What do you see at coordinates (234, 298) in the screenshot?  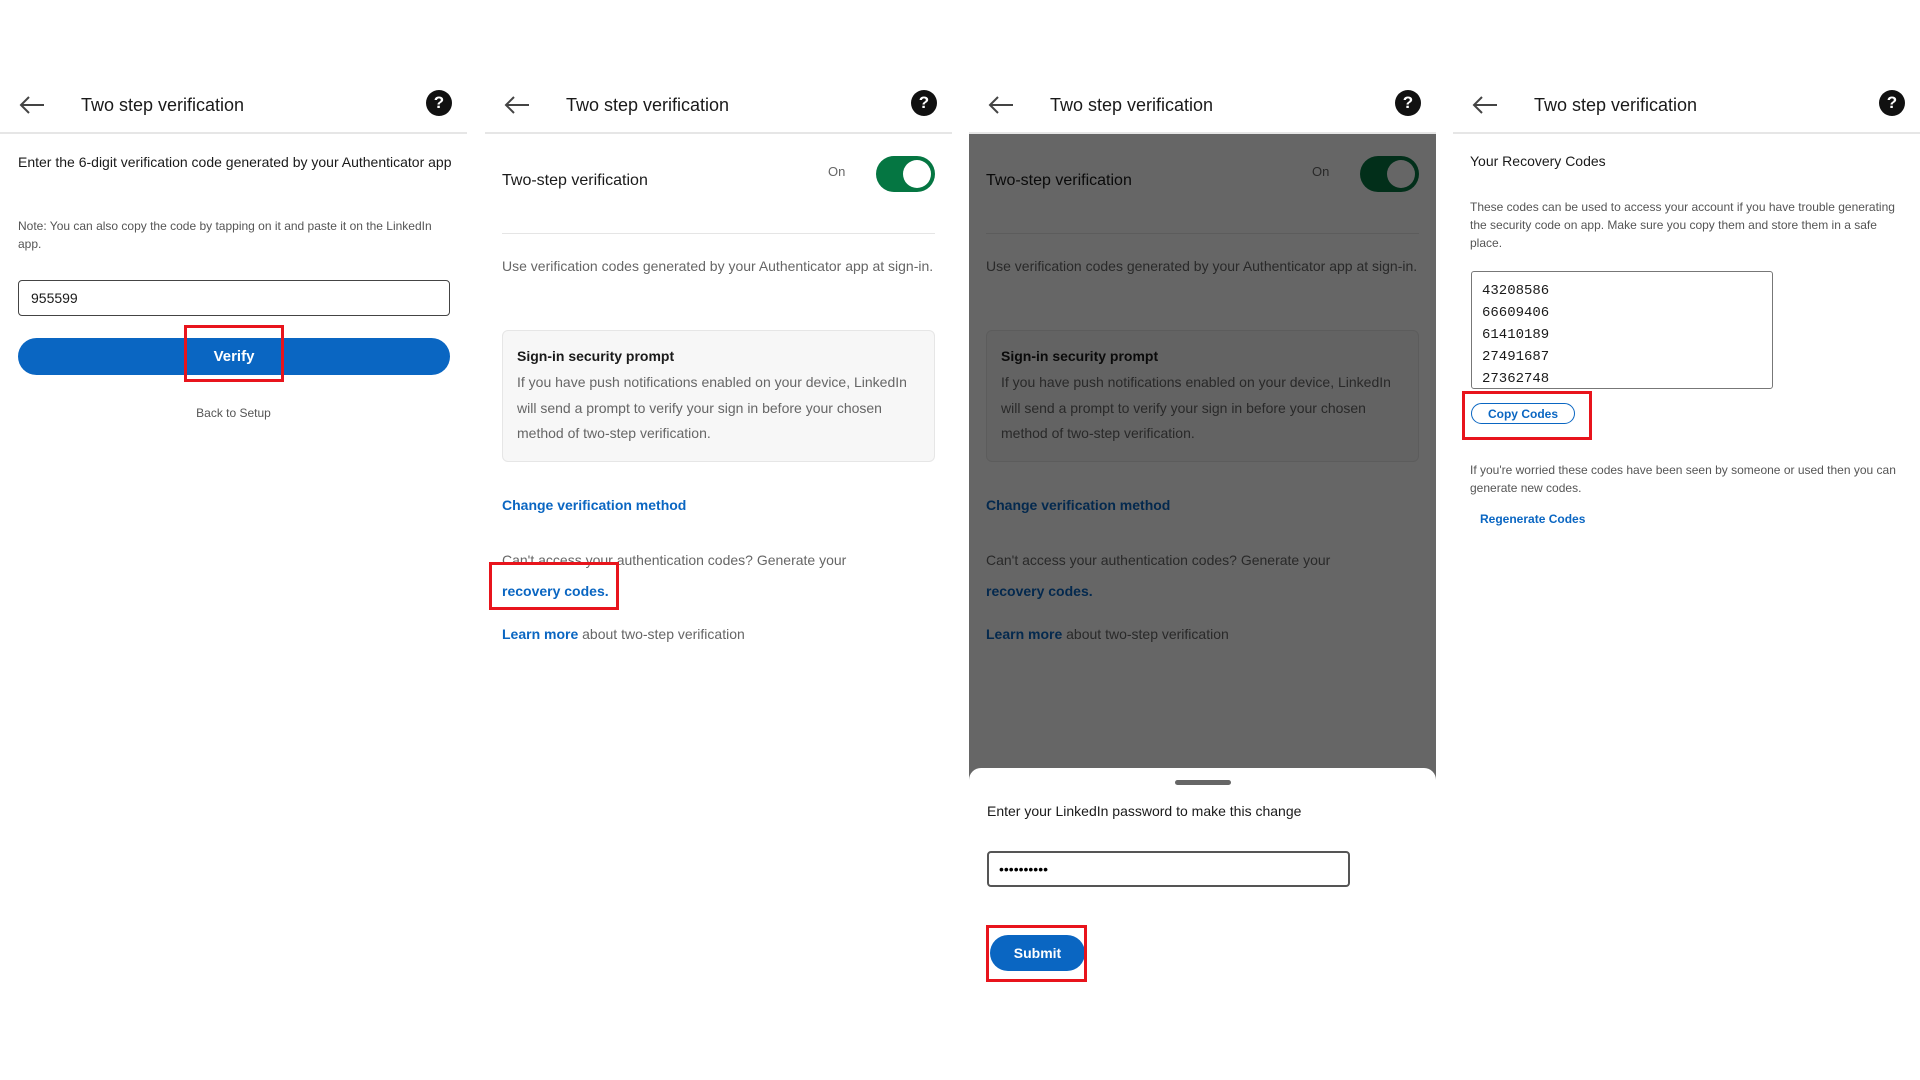 I see `verification-code-input` at bounding box center [234, 298].